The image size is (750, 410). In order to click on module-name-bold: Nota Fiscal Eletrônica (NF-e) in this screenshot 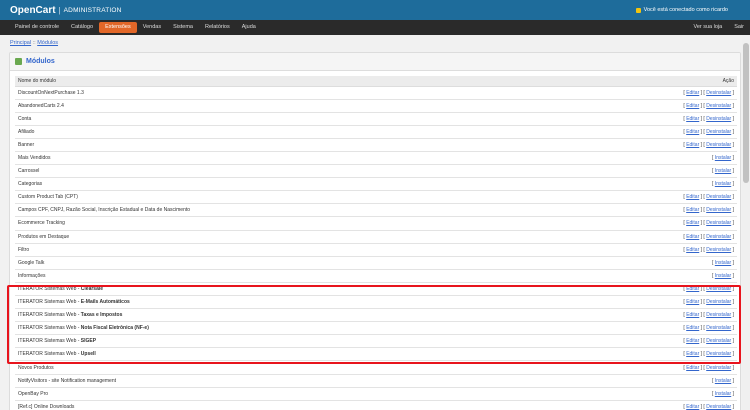, I will do `click(114, 328)`.